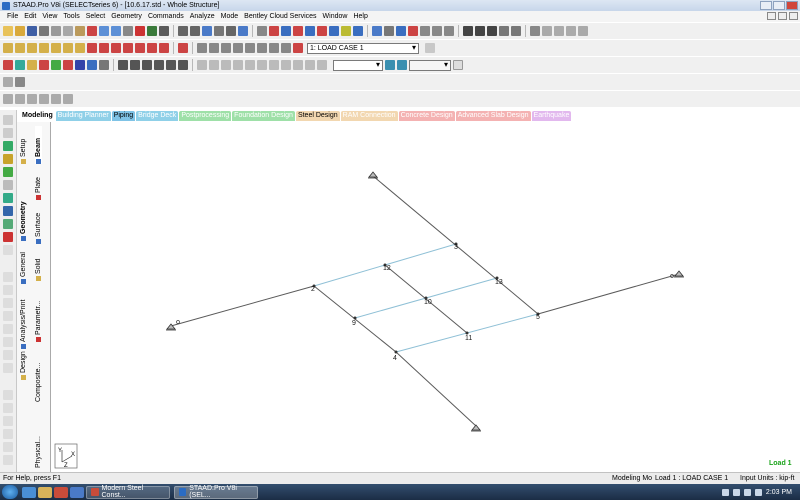 The image size is (800, 500). What do you see at coordinates (23, 264) in the screenshot?
I see `tab-general: General` at bounding box center [23, 264].